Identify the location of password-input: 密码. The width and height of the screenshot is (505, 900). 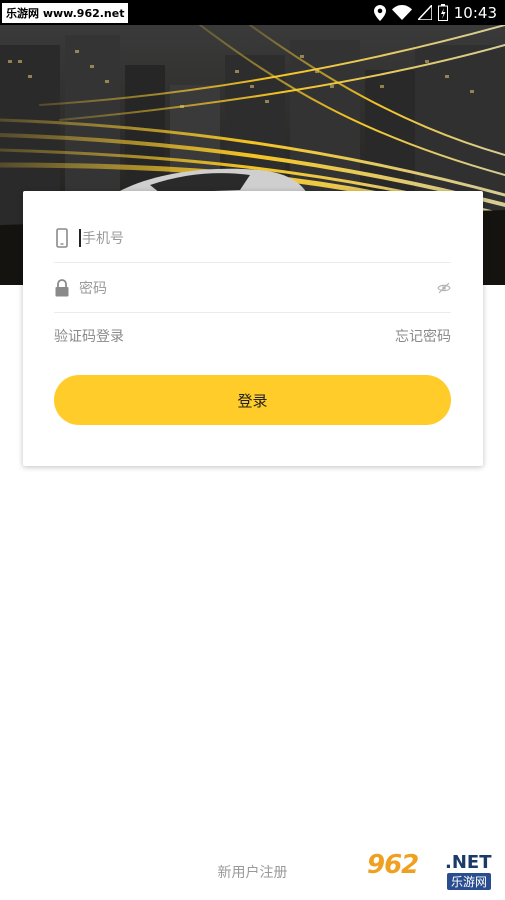
(93, 288).